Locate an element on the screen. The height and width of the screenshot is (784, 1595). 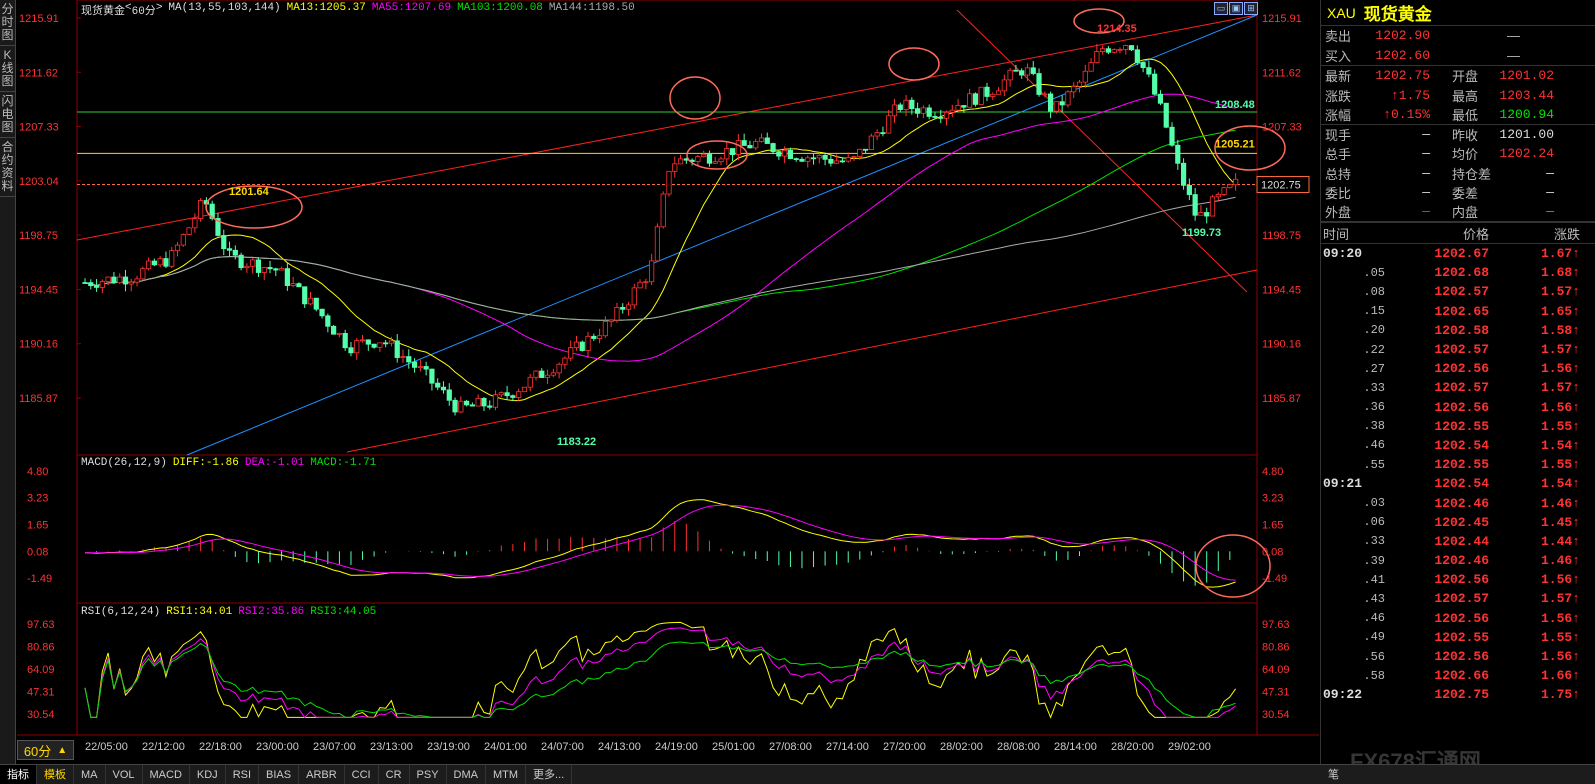
indicator-tab: MA is located at coordinates (90, 774).